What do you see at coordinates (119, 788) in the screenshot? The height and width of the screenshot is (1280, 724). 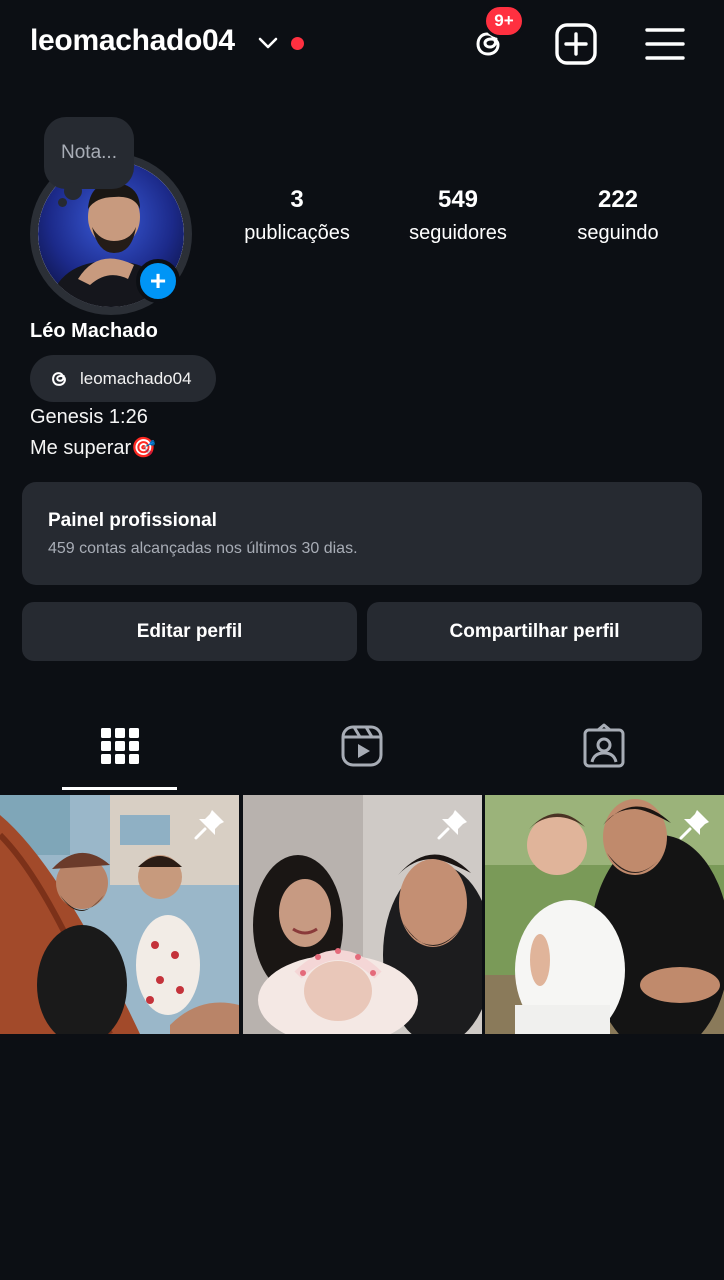 I see `selected-tab-indicator` at bounding box center [119, 788].